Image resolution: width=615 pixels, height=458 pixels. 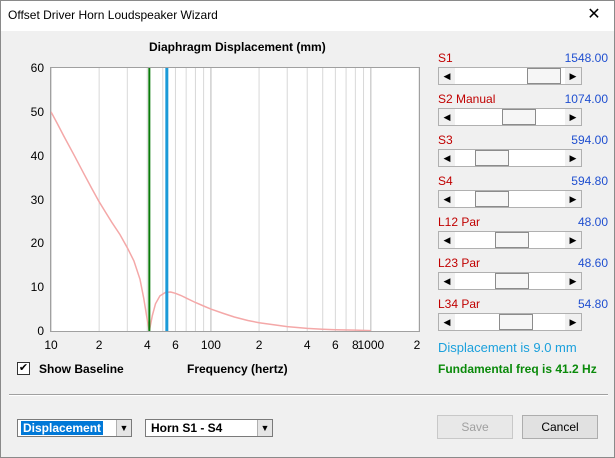 I want to click on slider-1: S2 Manual 1074.00 ◀ ▶, so click(x=523, y=112).